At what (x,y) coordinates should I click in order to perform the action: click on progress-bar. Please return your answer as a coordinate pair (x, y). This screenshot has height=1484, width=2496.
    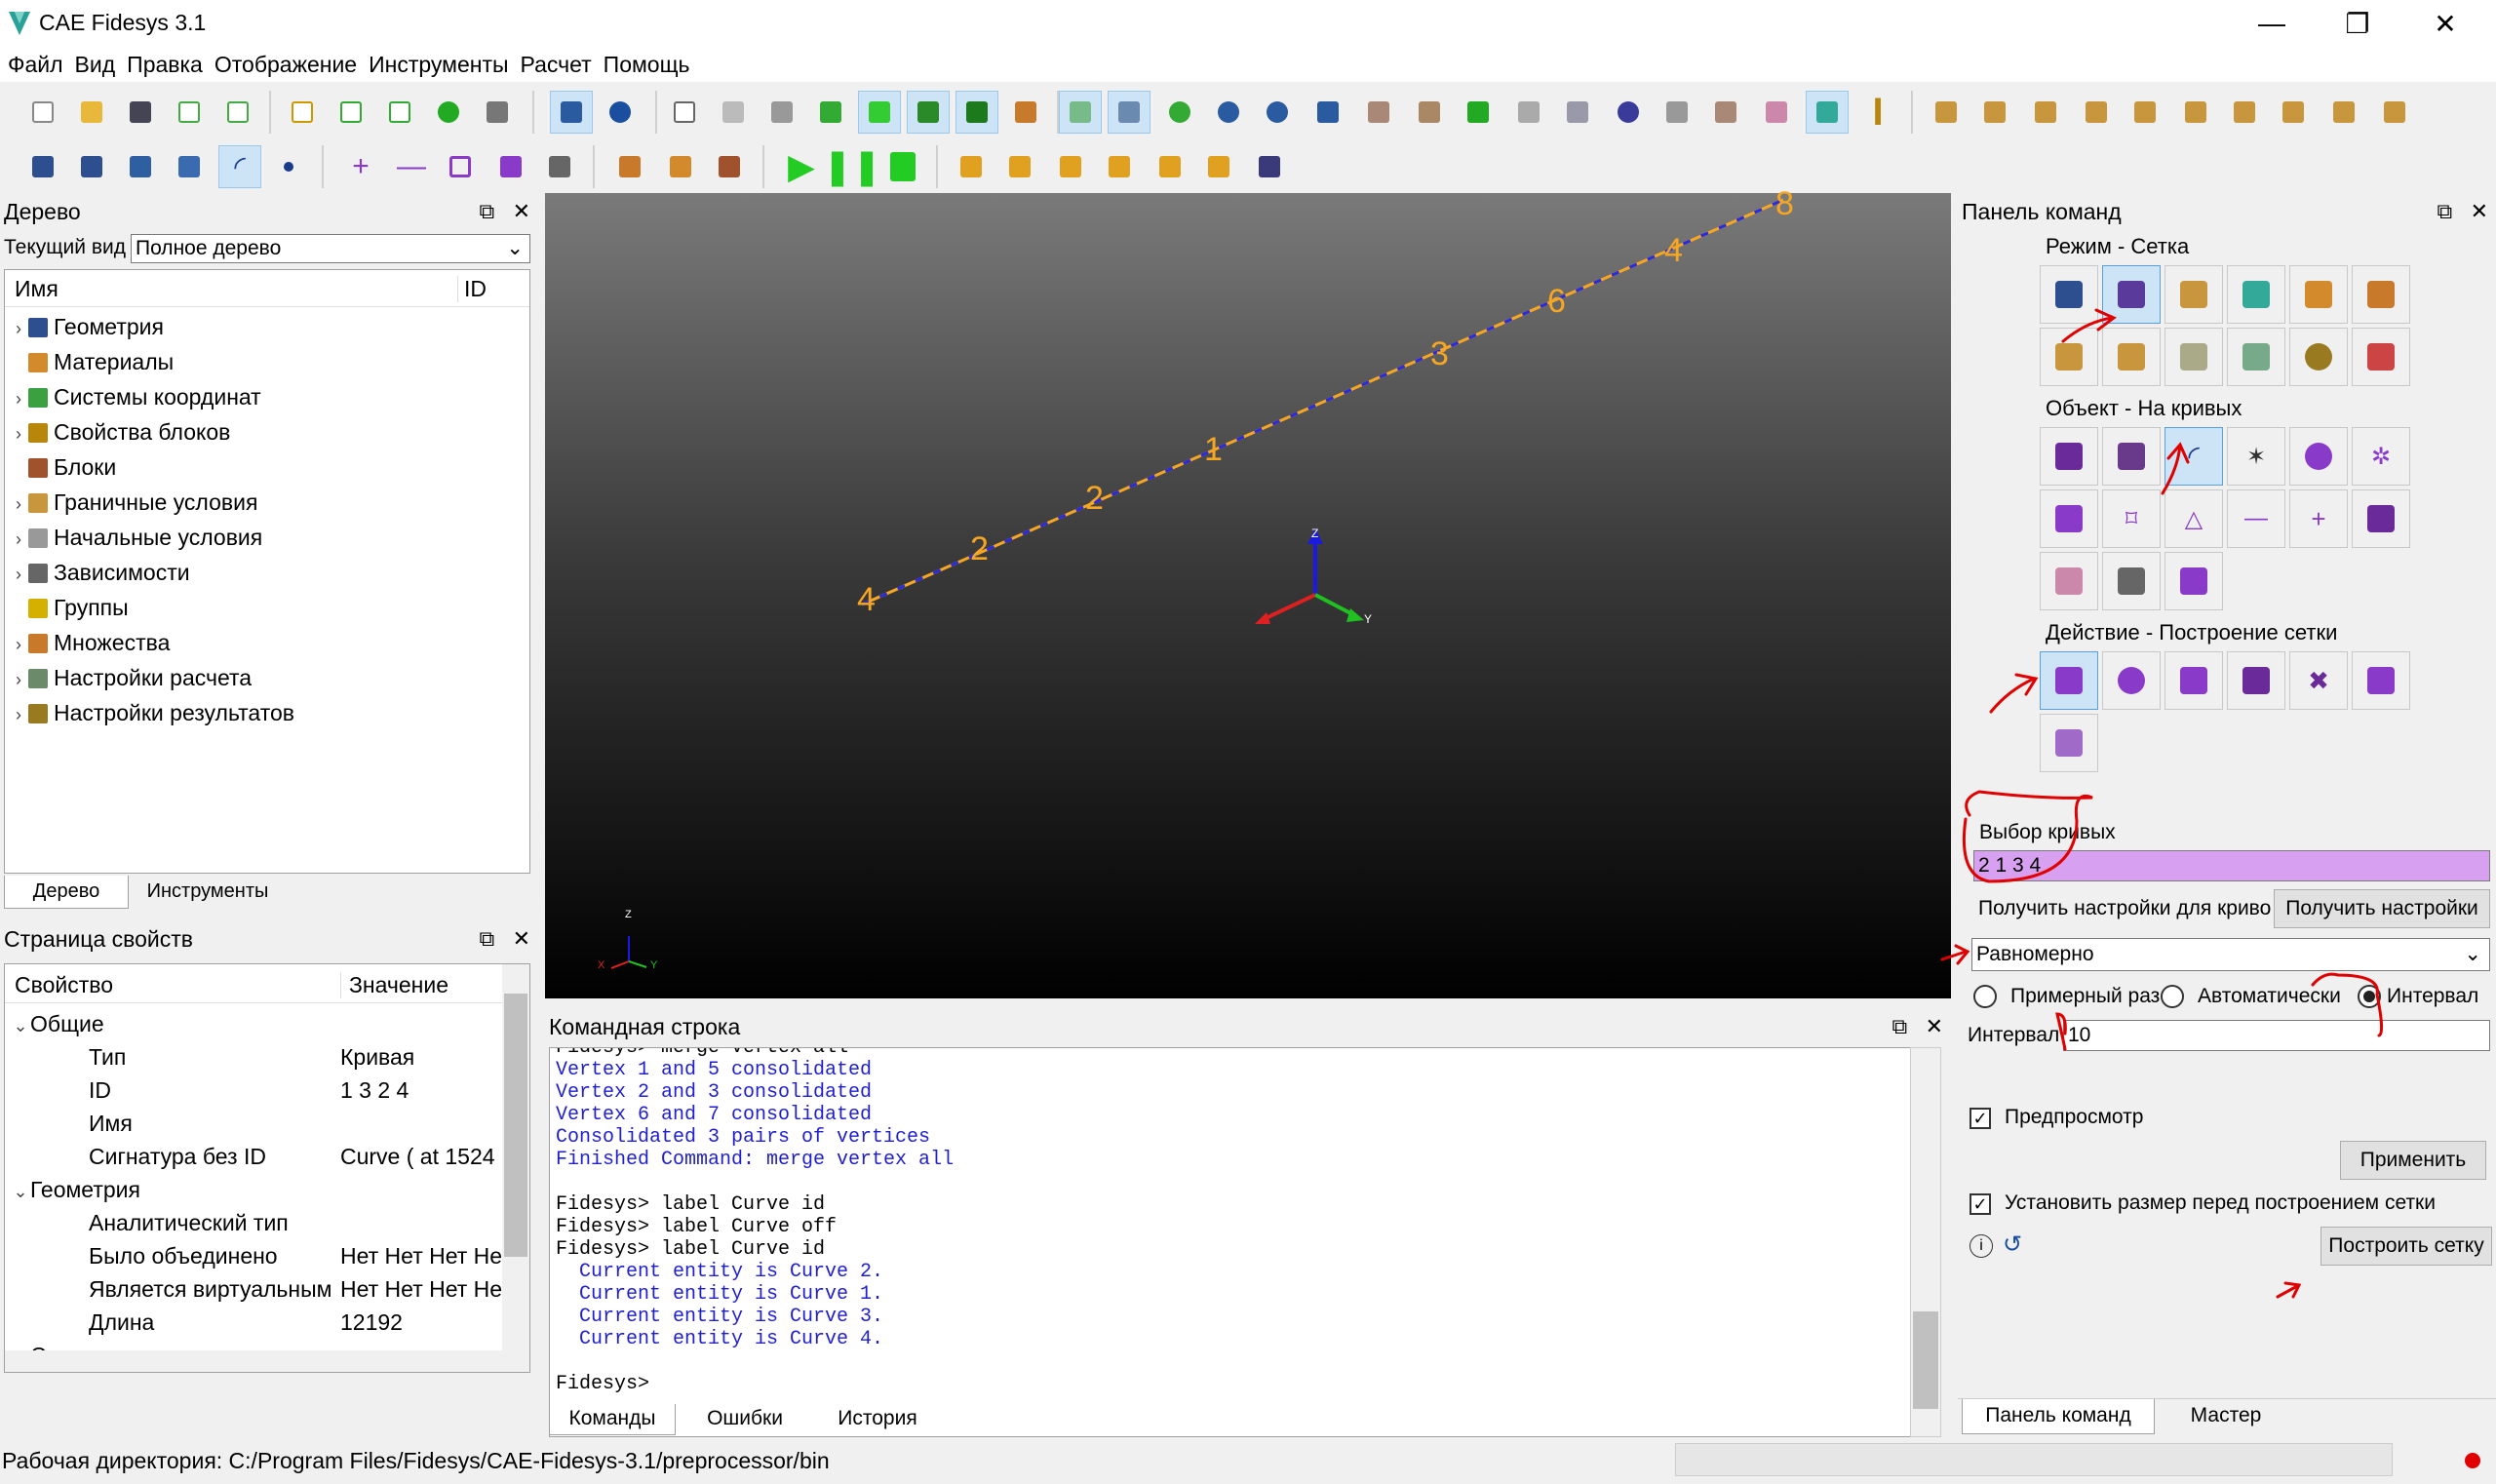
    Looking at the image, I should click on (2034, 1459).